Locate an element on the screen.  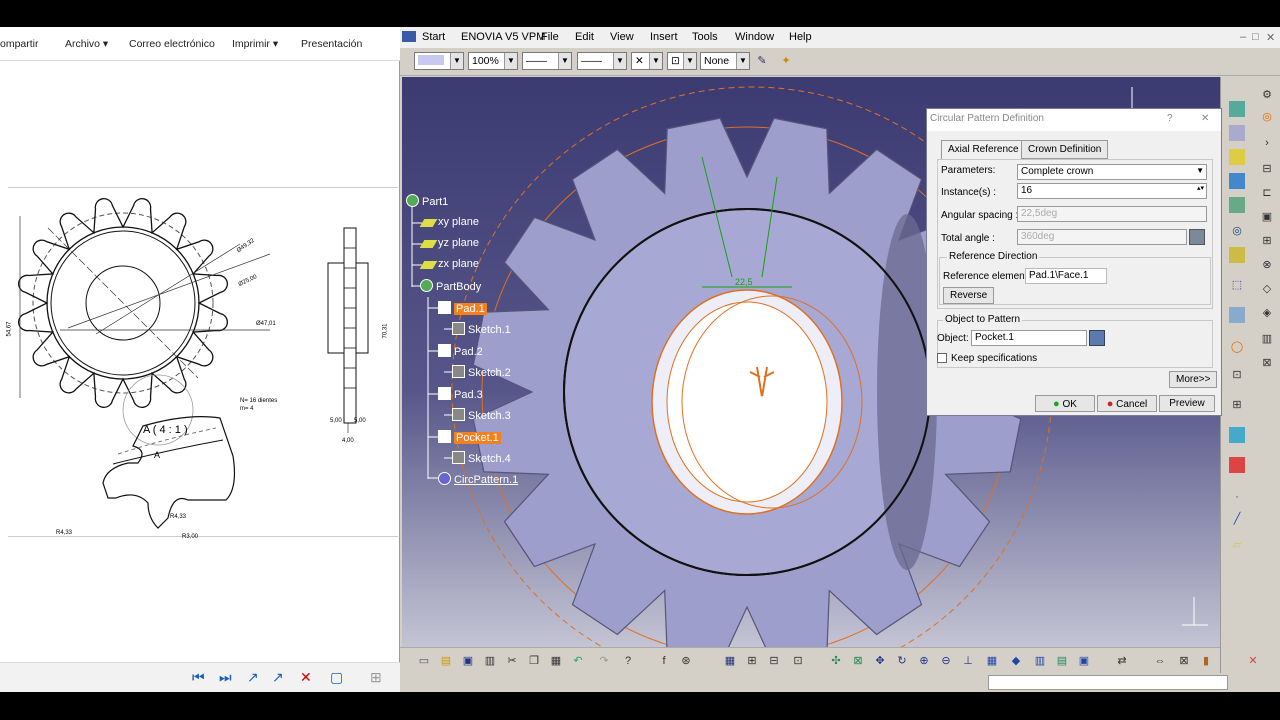
mirror-icon: ◇ is located at coordinates (1267, 289).